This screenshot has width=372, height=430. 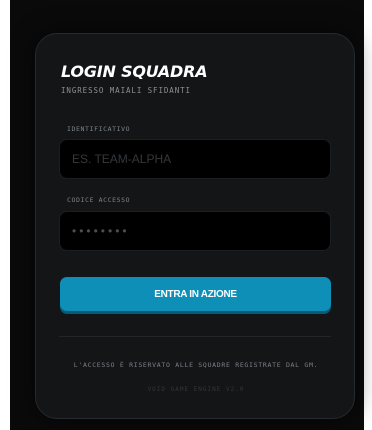 I want to click on left-edge, so click(x=5, y=215).